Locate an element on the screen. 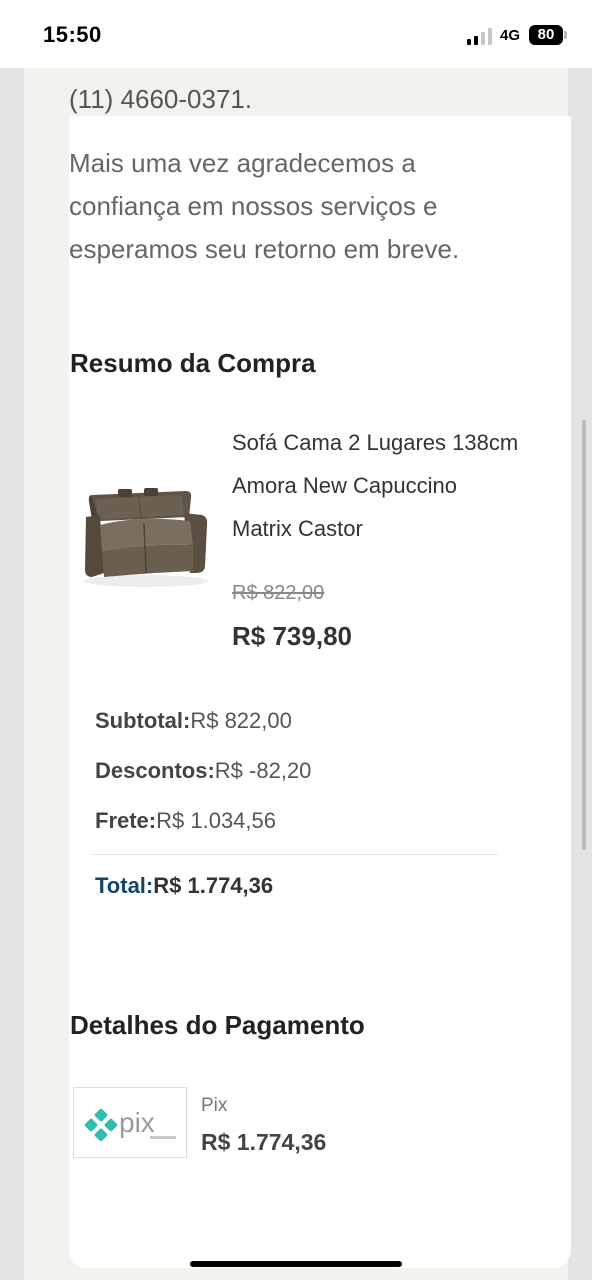 This screenshot has height=1280, width=592. discounts-label: Descontos: is located at coordinates (155, 770).